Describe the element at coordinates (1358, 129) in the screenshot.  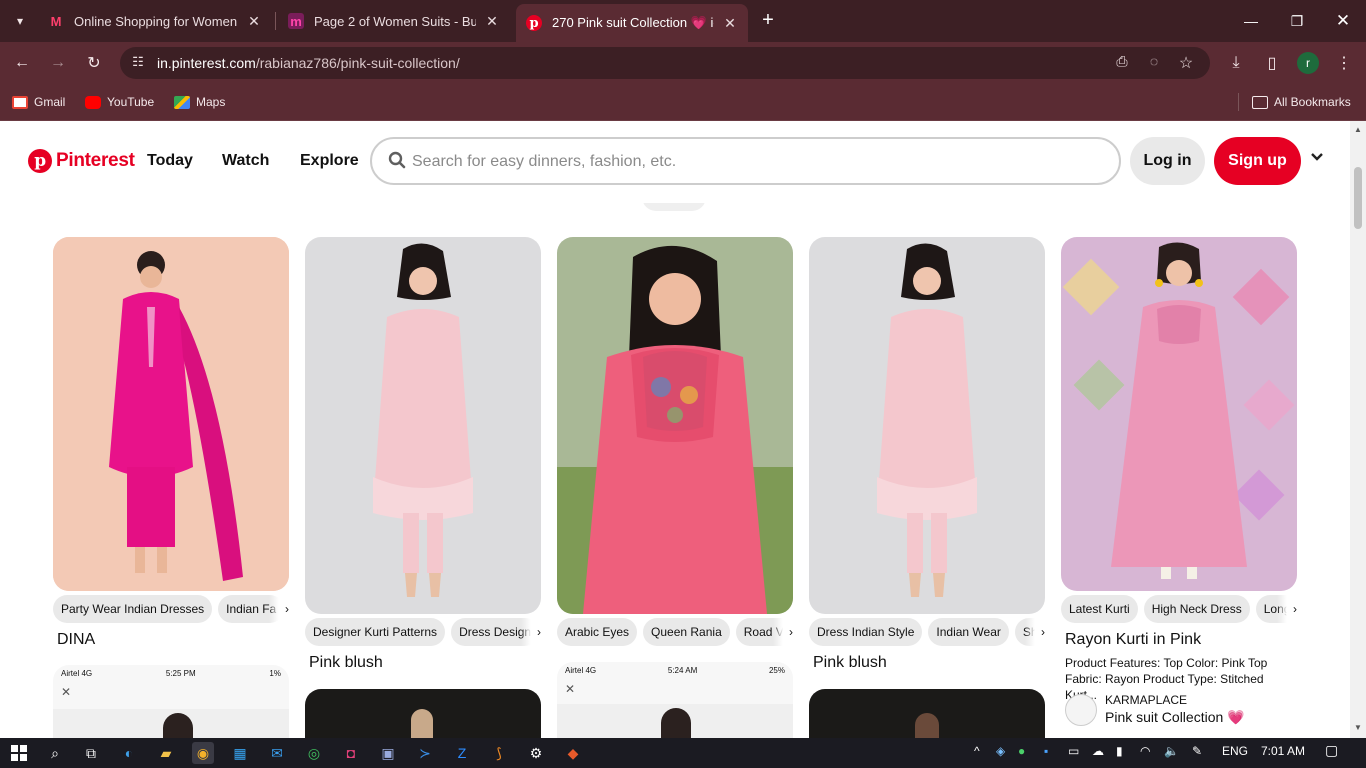
I see `scroll-up-icon: ▲` at that location.